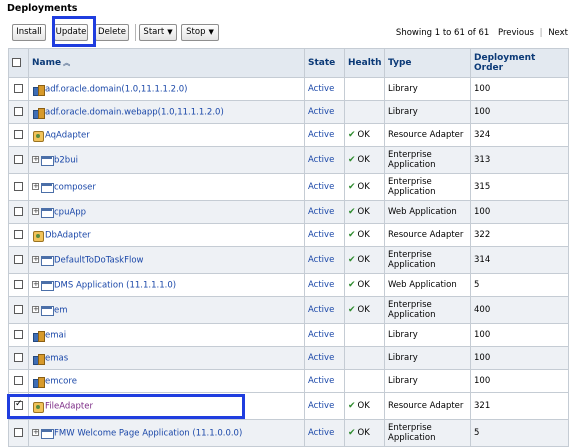 Image resolution: width=573 pixels, height=447 pixels. What do you see at coordinates (29, 32) in the screenshot?
I see `install-button: Install` at bounding box center [29, 32].